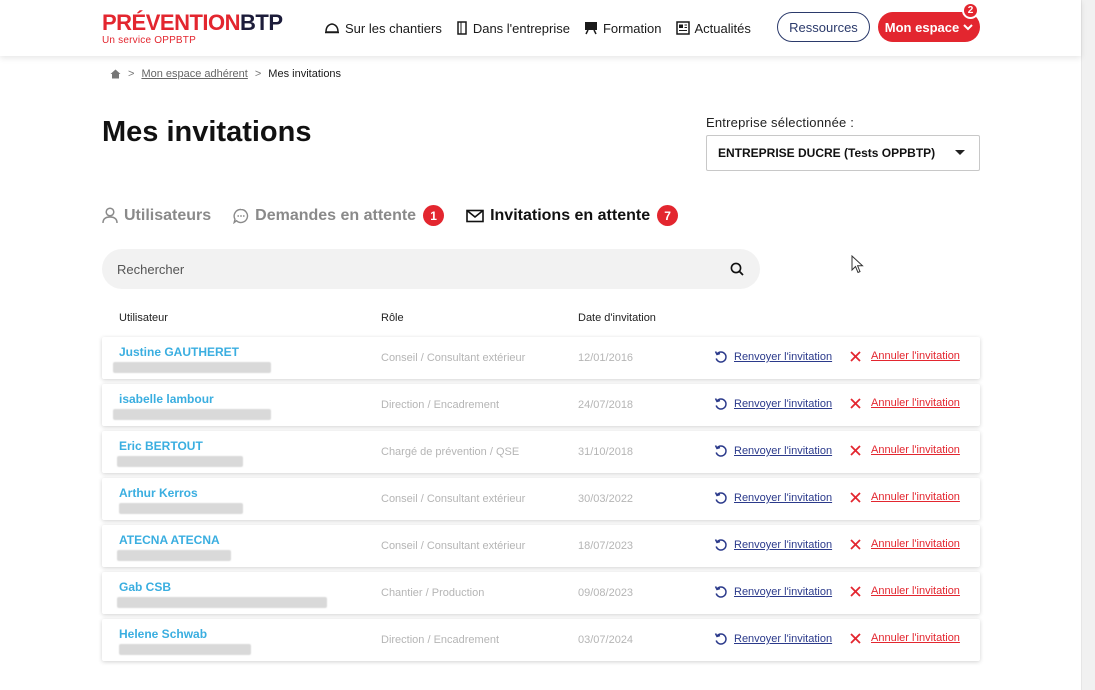 The height and width of the screenshot is (690, 1095). I want to click on tab-utilisateurs: Utilisateurs, so click(156, 216).